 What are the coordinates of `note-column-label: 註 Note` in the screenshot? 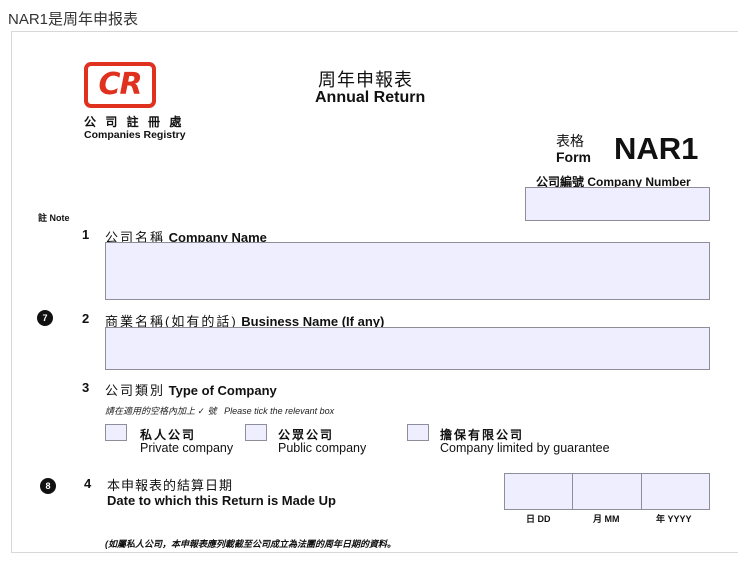 It's located at (54, 218).